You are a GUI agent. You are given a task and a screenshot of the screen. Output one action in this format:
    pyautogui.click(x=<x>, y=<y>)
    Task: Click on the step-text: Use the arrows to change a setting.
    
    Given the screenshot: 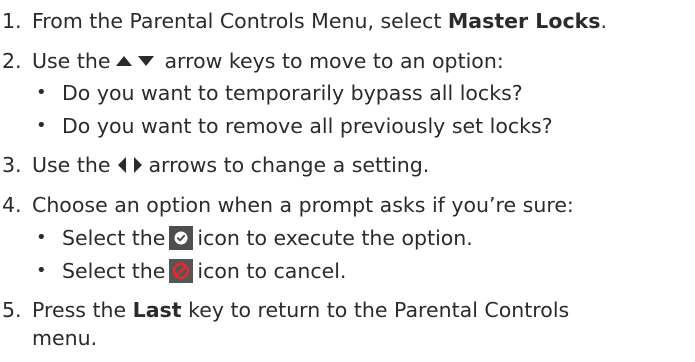 What is the action you would take?
    pyautogui.click(x=230, y=165)
    